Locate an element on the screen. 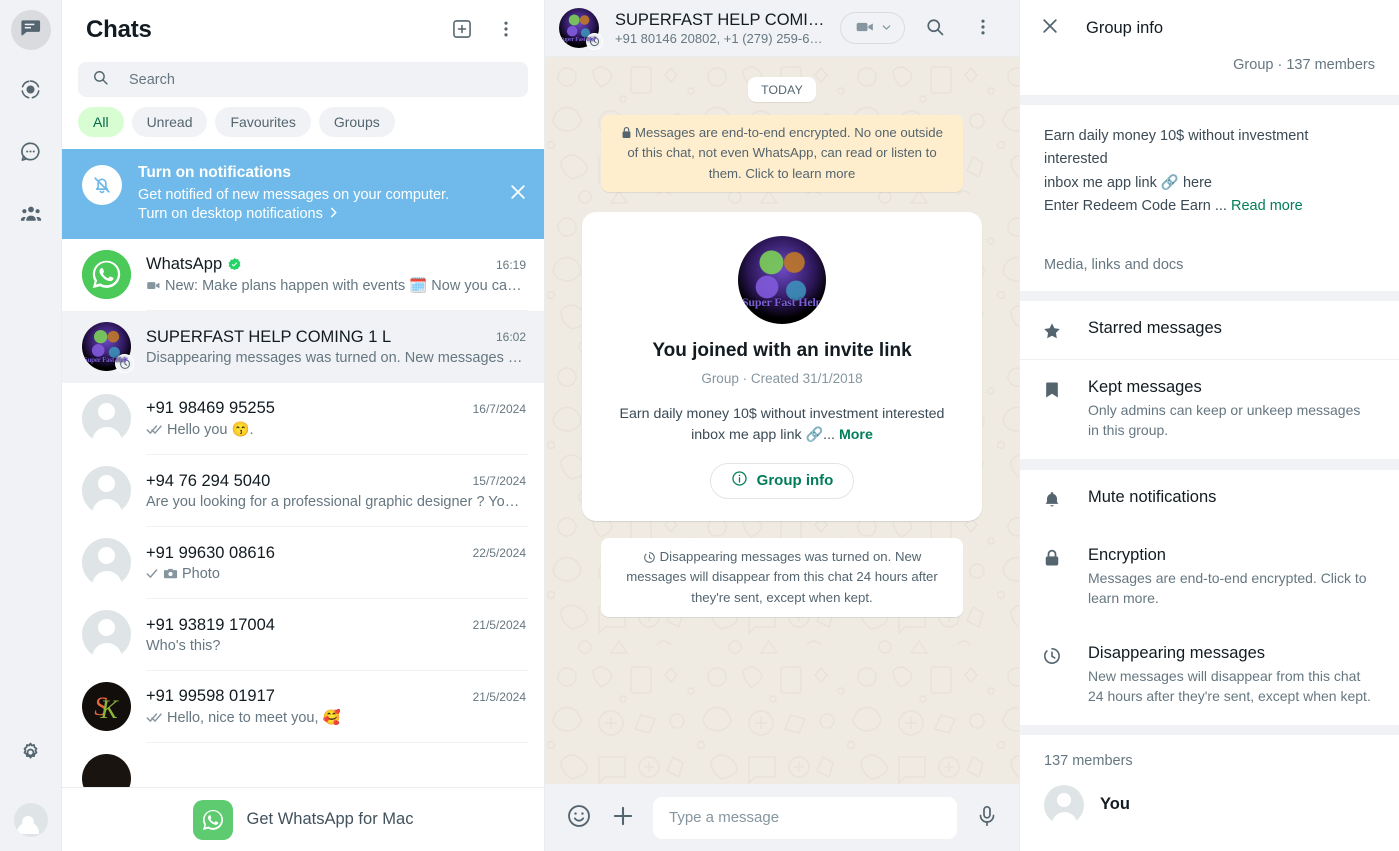 Image resolution: width=1399 pixels, height=851 pixels. search-icon is located at coordinates (100, 80).